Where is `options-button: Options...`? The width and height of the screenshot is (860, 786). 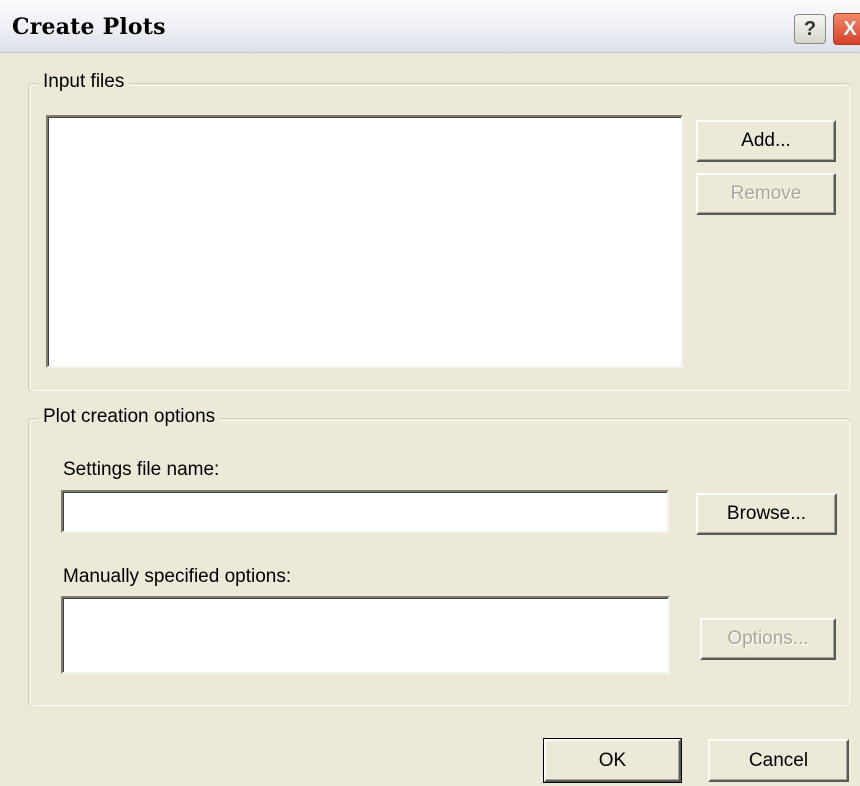
options-button: Options... is located at coordinates (768, 639).